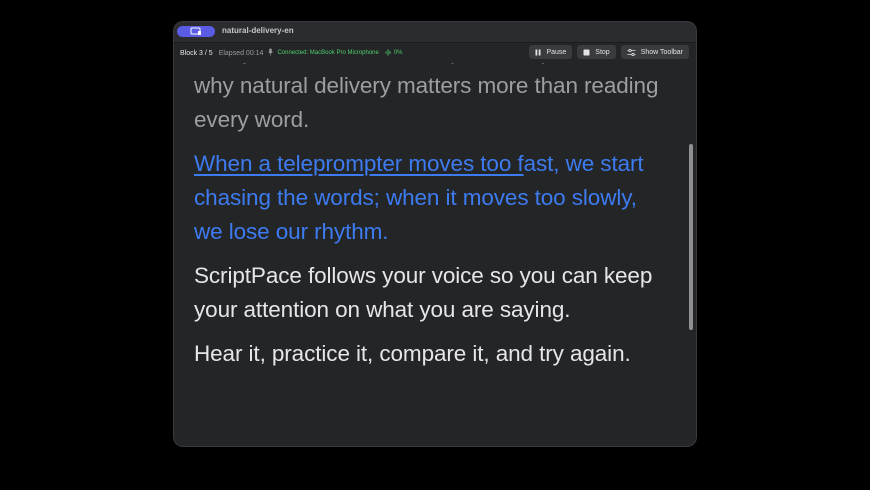 The image size is (870, 490). Describe the element at coordinates (258, 30) in the screenshot. I see `window-title: natural-delivery-en` at that location.